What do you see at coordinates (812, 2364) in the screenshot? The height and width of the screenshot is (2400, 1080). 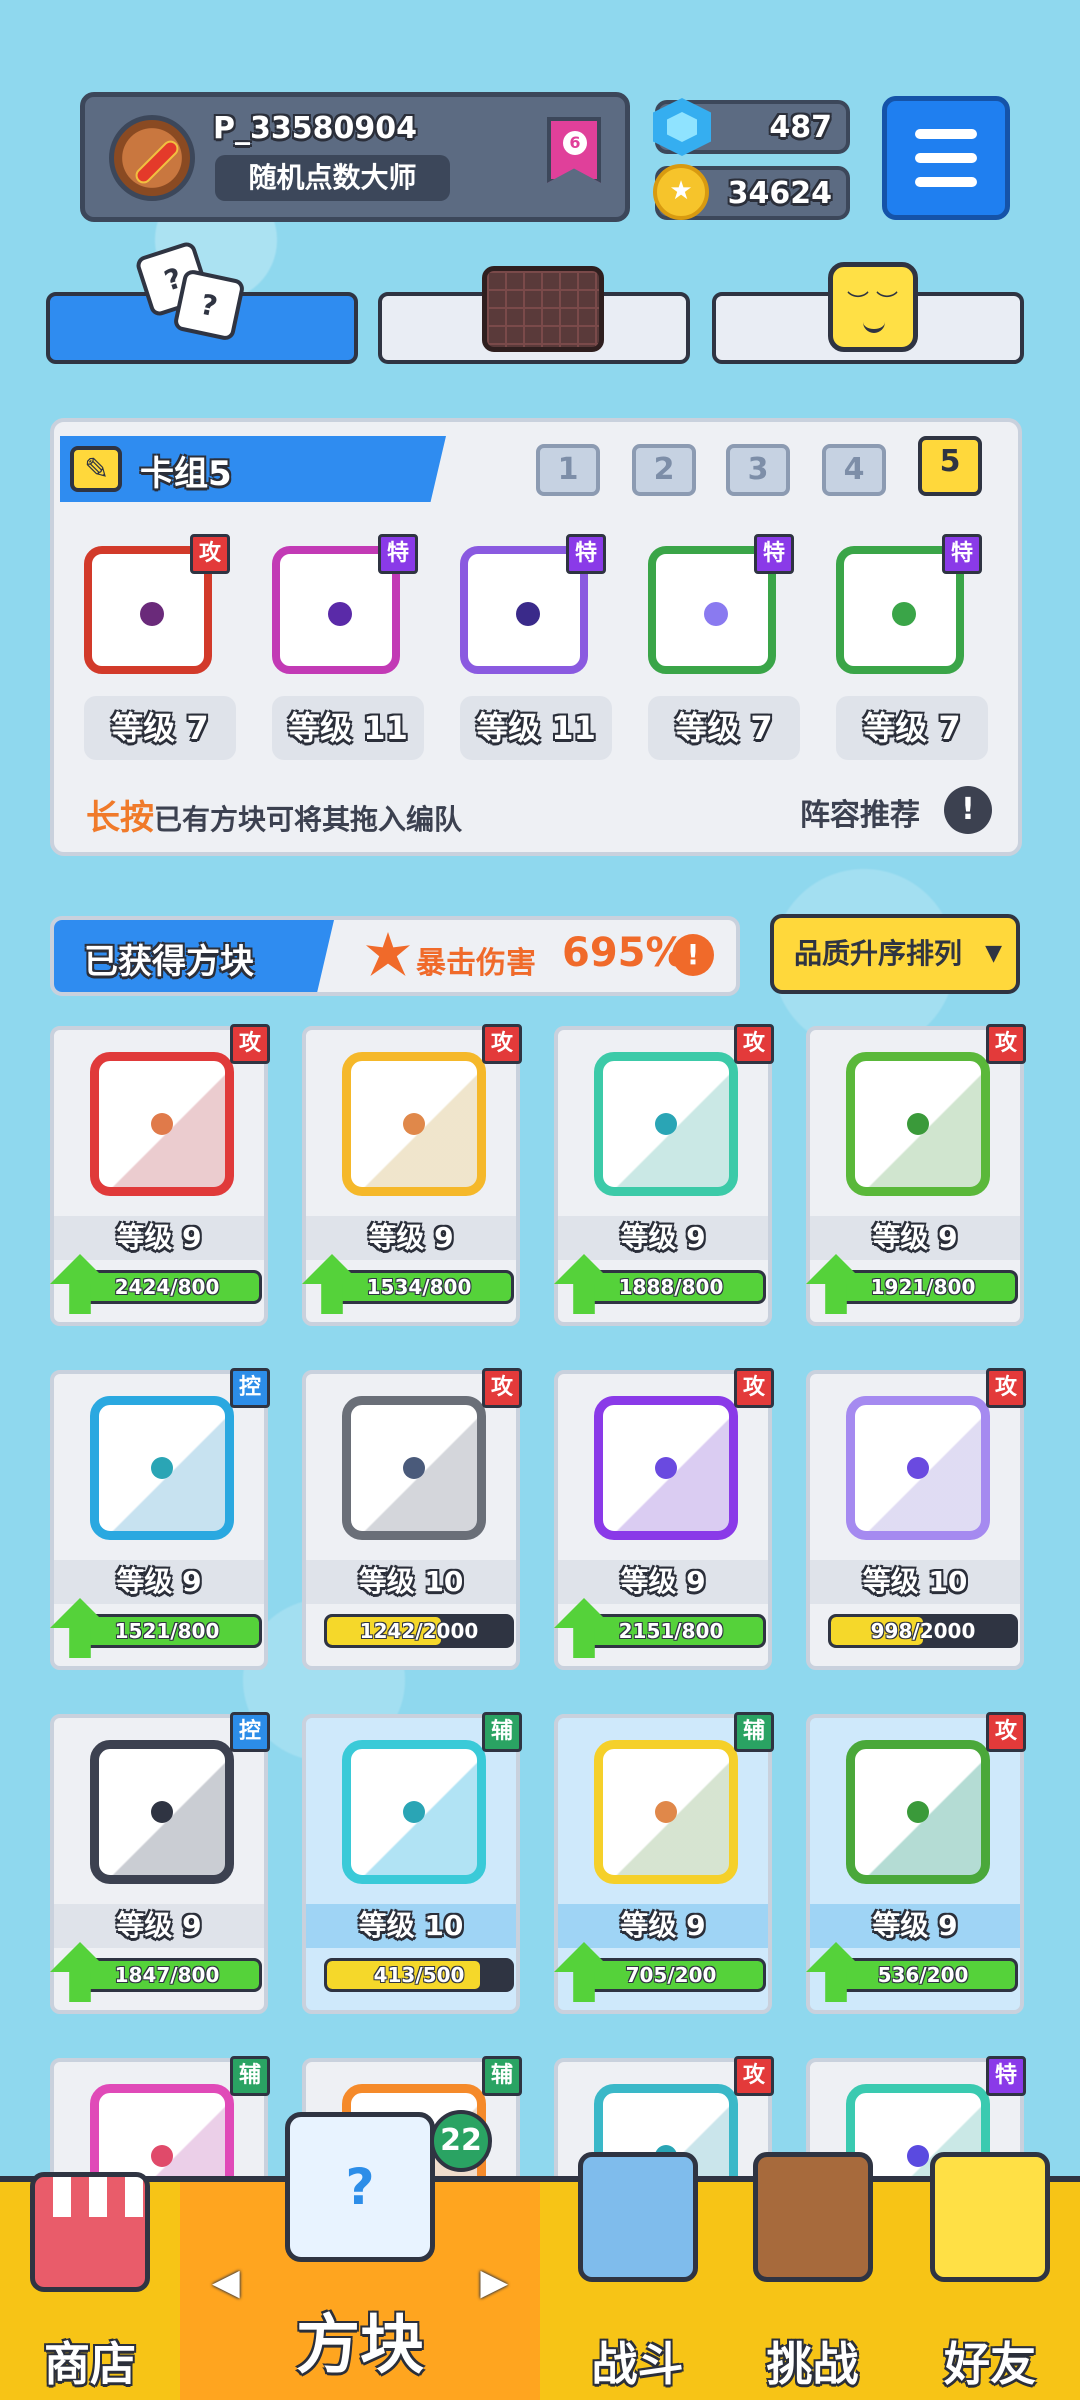 I see `nav-challenge-label: 挑战` at bounding box center [812, 2364].